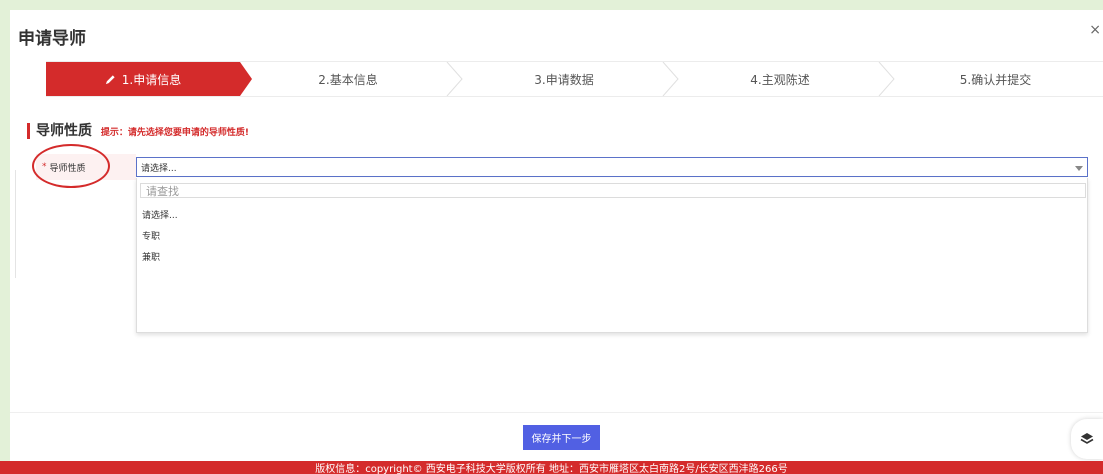  Describe the element at coordinates (110, 79) in the screenshot. I see `pencil-icon` at that location.